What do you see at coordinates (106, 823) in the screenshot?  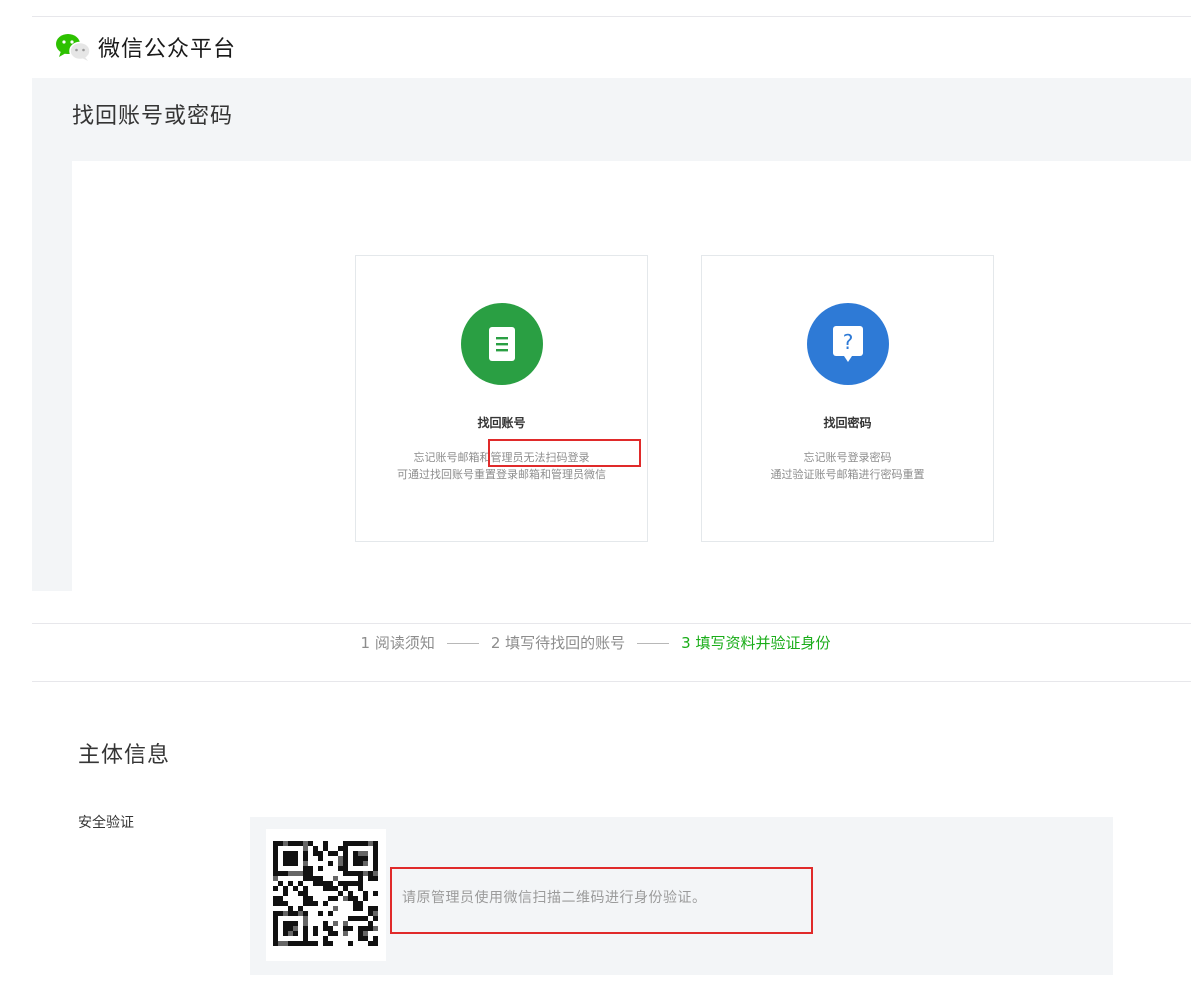 I see `security-verify-label: 安全验证` at bounding box center [106, 823].